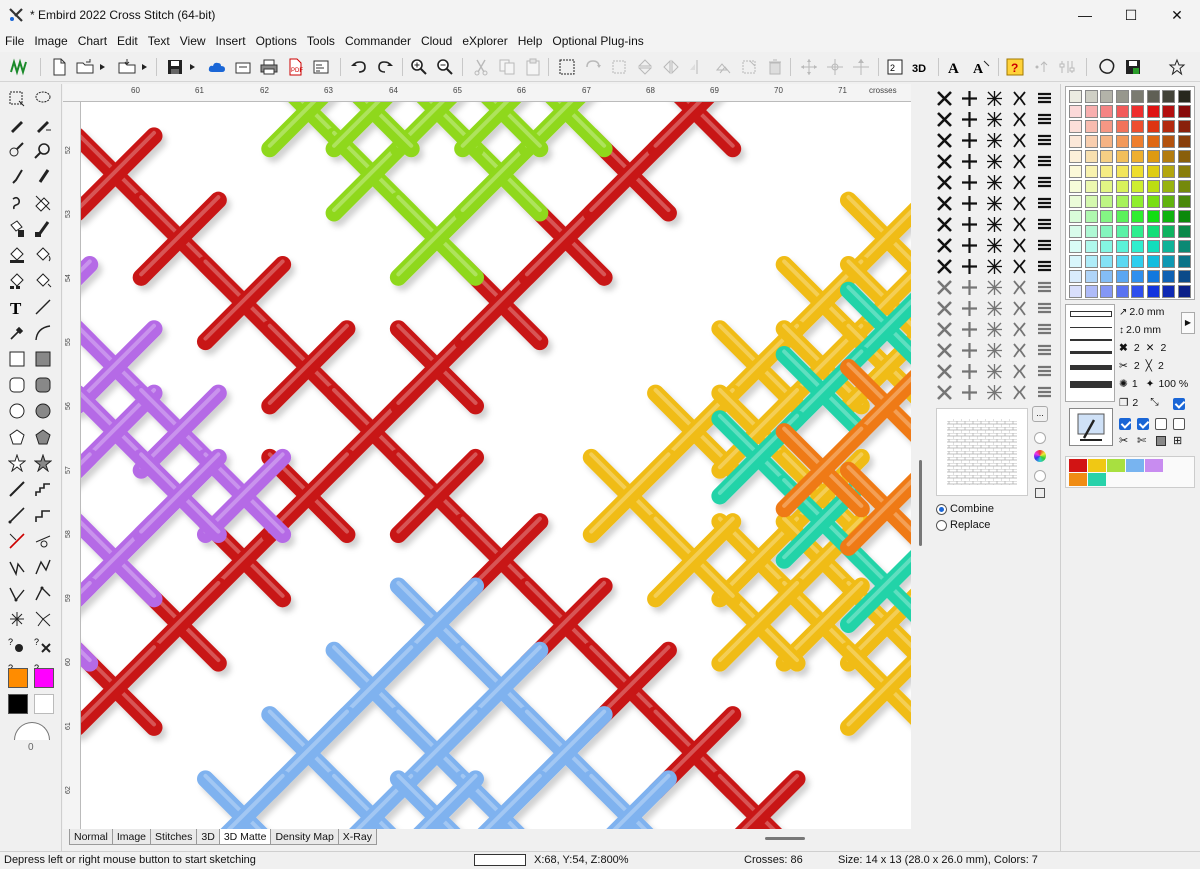 Image resolution: width=1200 pixels, height=869 pixels. Describe the element at coordinates (174, 837) in the screenshot. I see `tab-stitches: Stitches` at that location.